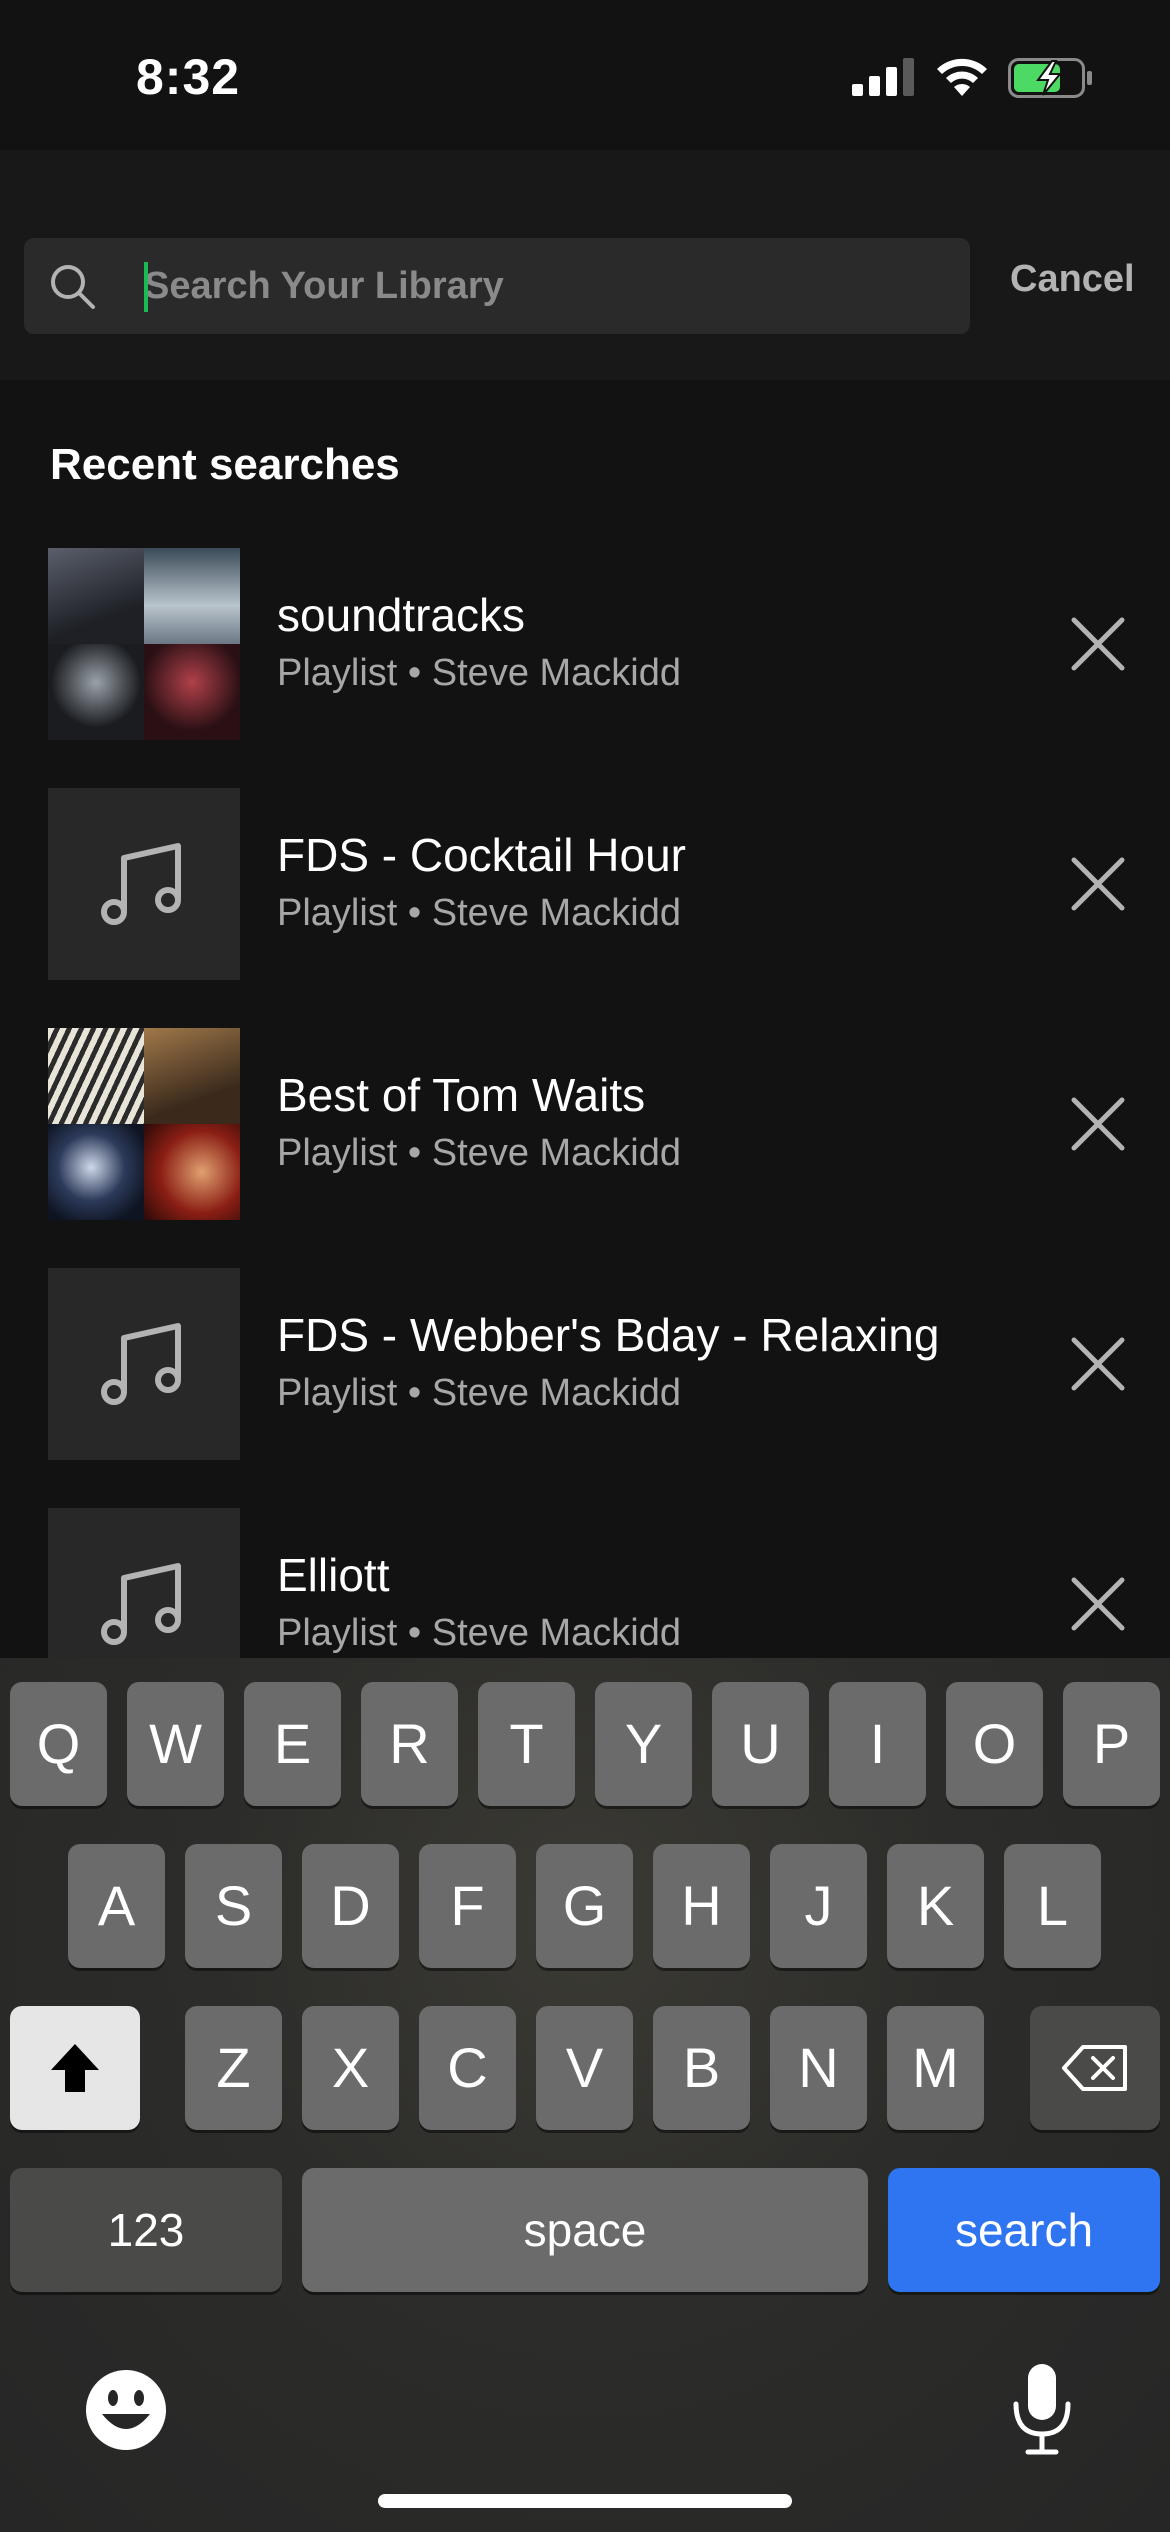  What do you see at coordinates (994, 1744) in the screenshot?
I see `key-o: O` at bounding box center [994, 1744].